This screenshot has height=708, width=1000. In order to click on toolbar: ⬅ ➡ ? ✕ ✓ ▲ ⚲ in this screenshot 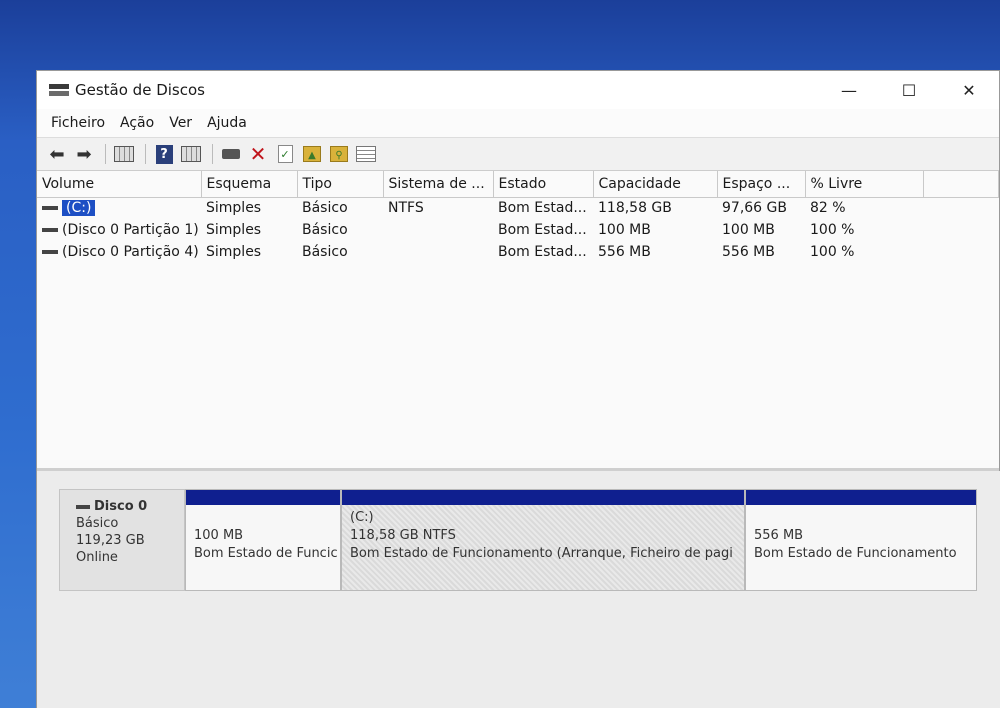, I will do `click(518, 154)`.